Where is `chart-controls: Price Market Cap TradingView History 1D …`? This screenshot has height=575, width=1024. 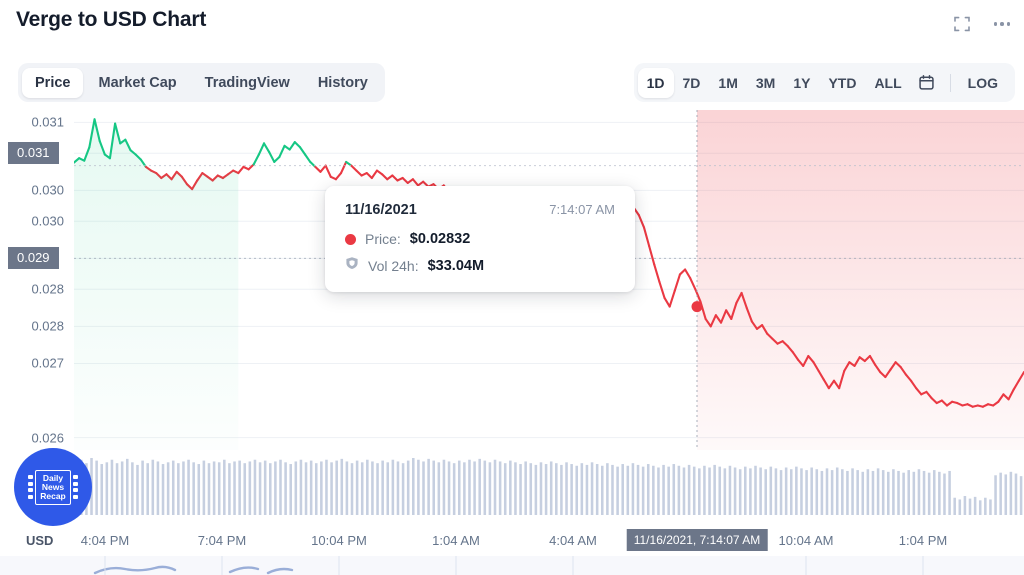 chart-controls: Price Market Cap TradingView History 1D … is located at coordinates (512, 83).